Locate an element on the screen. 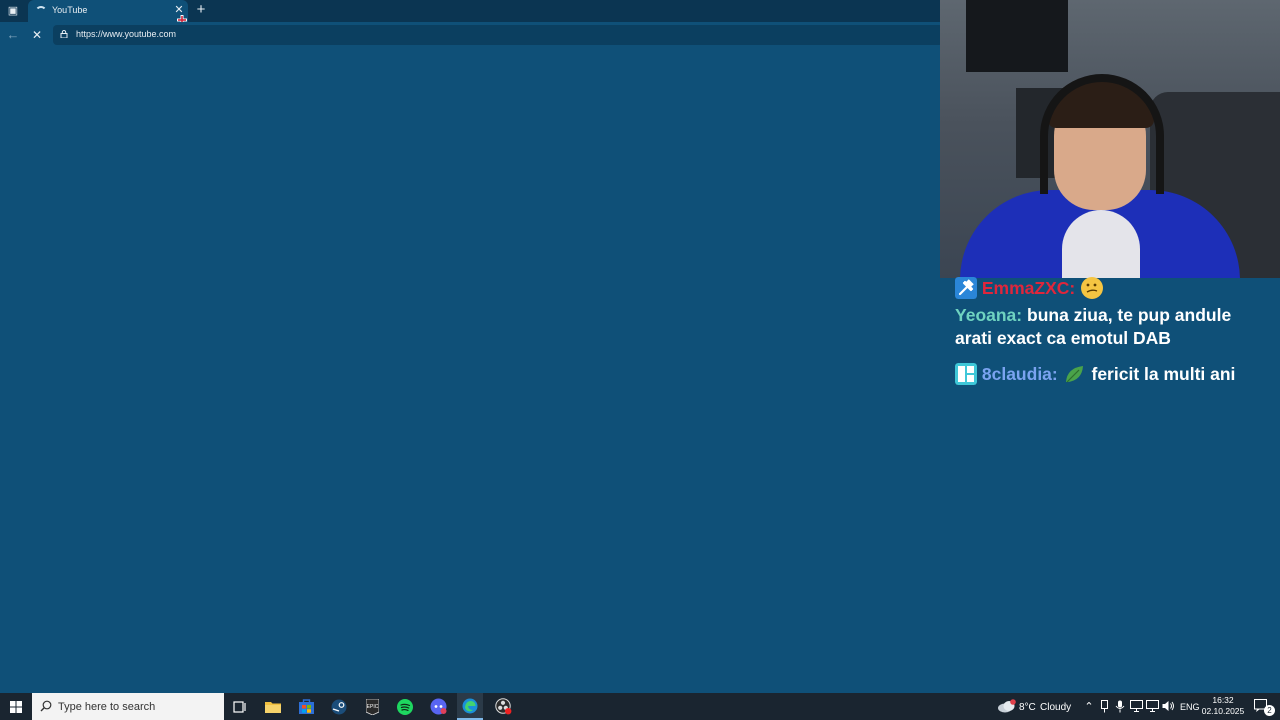 Image resolution: width=1280 pixels, height=720 pixels. chat-text: arati exact ca emotul DAB is located at coordinates (1063, 338).